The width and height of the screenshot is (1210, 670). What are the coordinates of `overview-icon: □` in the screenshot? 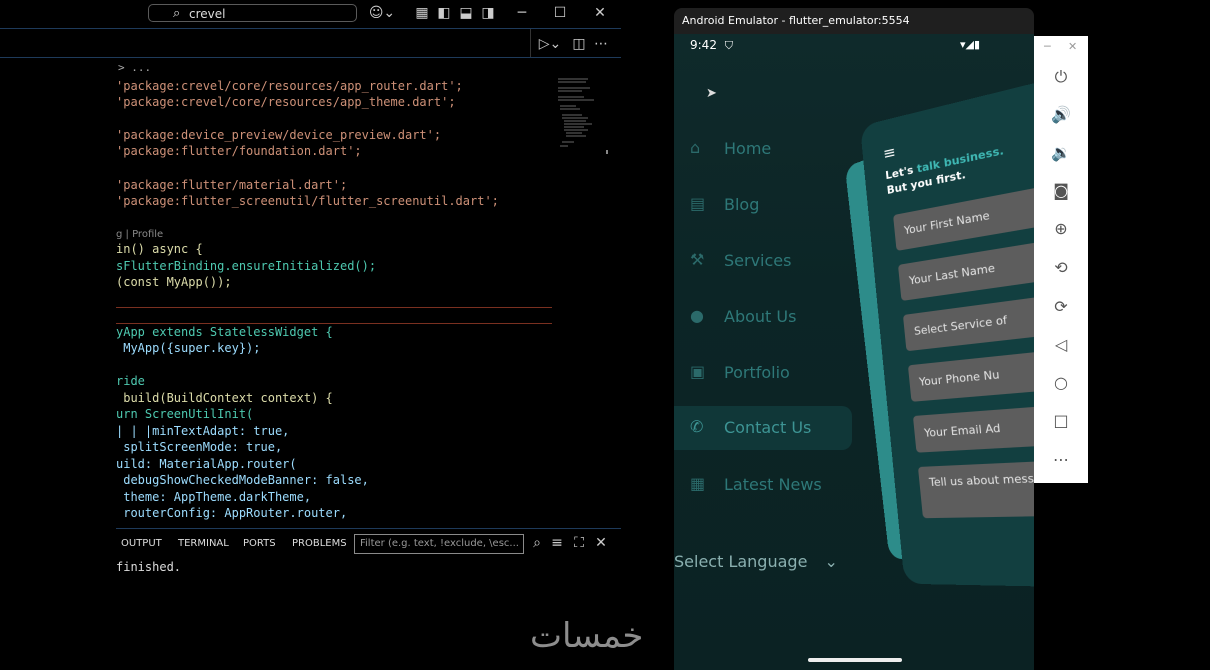 It's located at (1061, 421).